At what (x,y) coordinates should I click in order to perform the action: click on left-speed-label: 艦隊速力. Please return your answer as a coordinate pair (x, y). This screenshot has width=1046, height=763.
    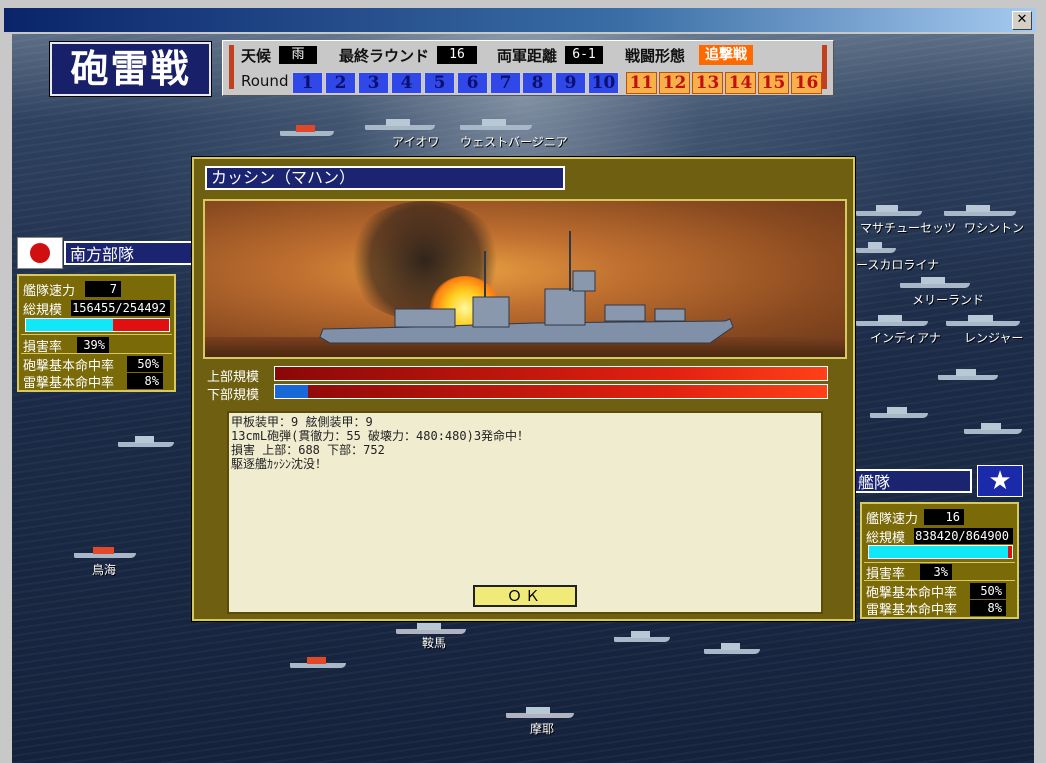
    Looking at the image, I should click on (49, 291).